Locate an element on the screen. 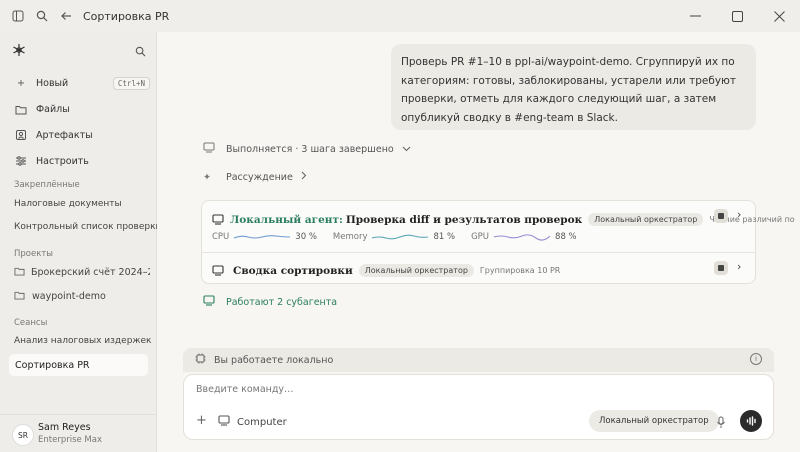 This screenshot has height=452, width=800. sidebar-search-icon is located at coordinates (140, 51).